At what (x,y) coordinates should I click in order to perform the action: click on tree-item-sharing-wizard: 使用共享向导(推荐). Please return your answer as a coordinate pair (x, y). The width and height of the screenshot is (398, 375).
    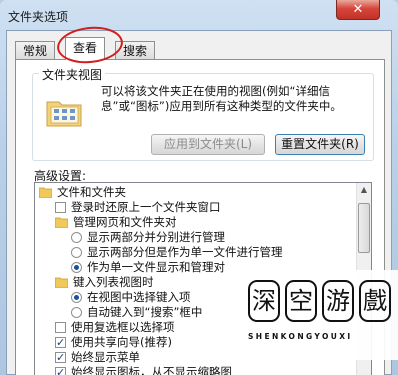
    Looking at the image, I should click on (113, 342).